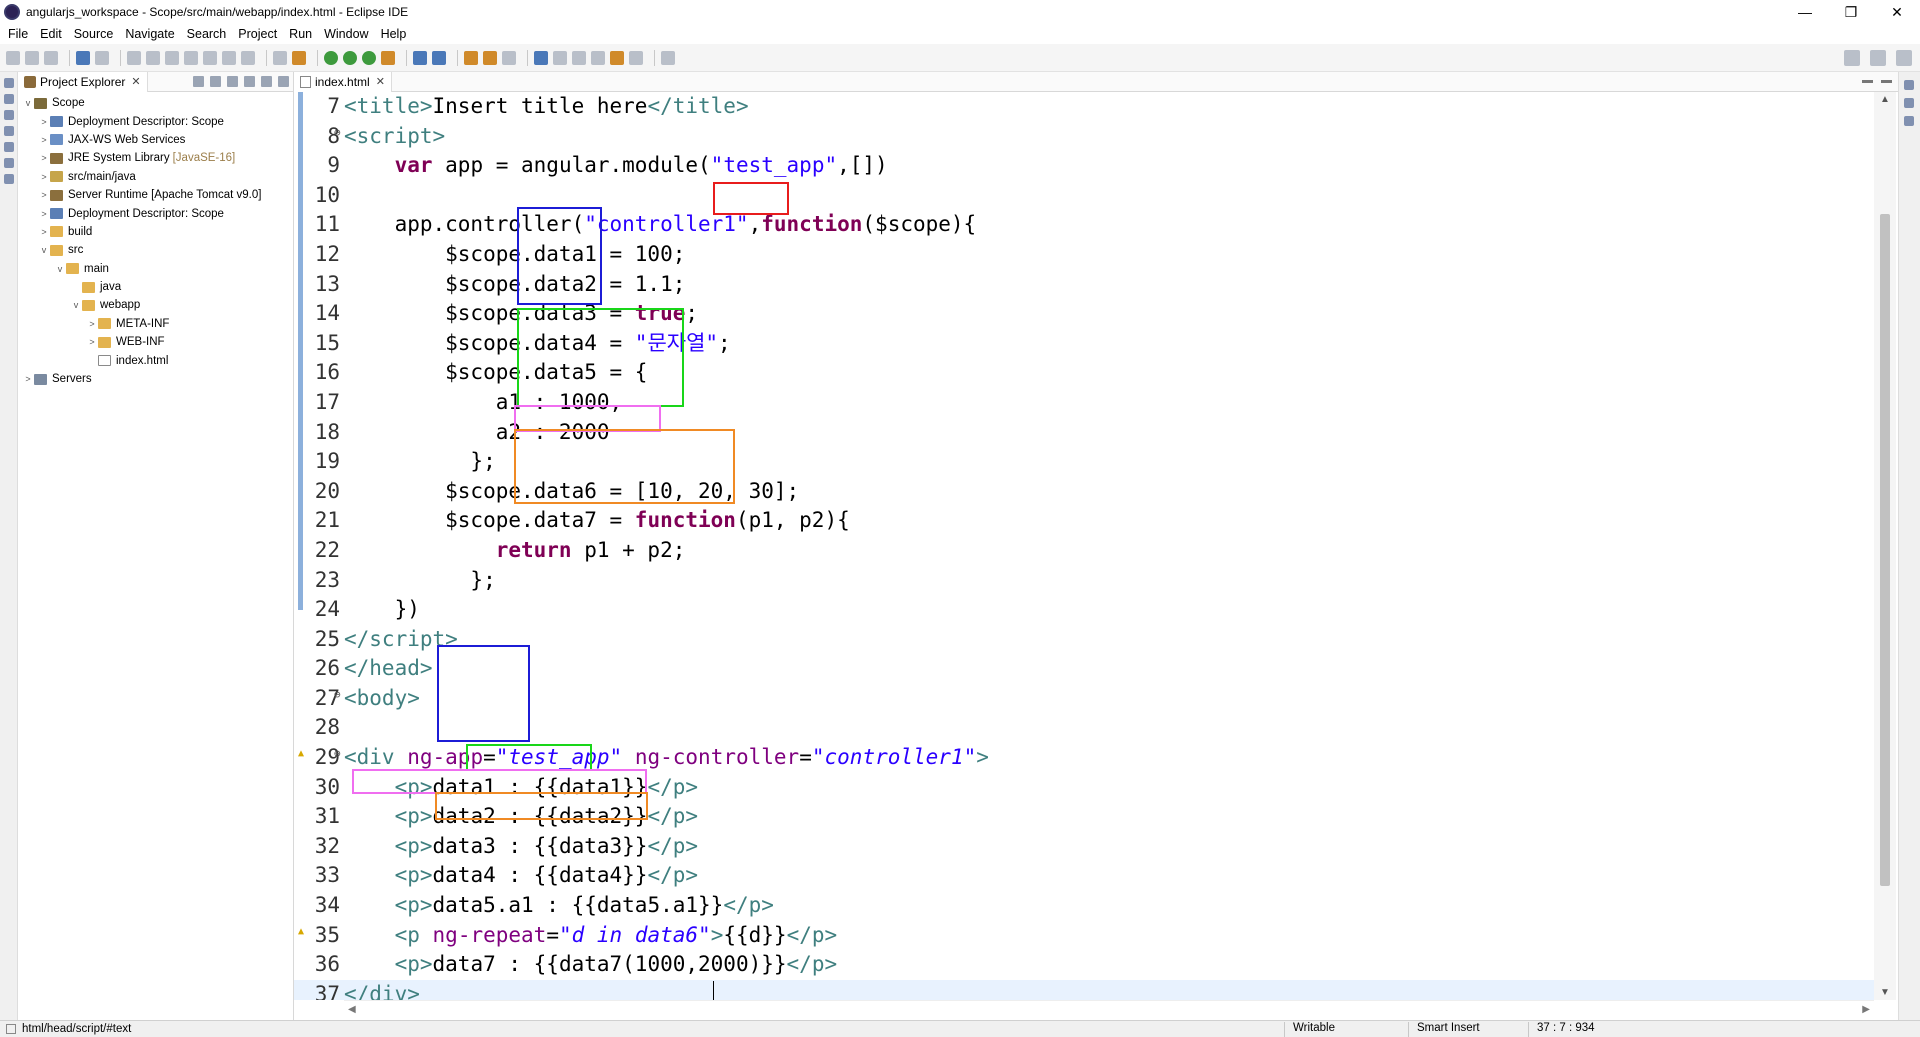 The width and height of the screenshot is (1920, 1037). Describe the element at coordinates (9, 147) in the screenshot. I see `console-view-icon` at that location.